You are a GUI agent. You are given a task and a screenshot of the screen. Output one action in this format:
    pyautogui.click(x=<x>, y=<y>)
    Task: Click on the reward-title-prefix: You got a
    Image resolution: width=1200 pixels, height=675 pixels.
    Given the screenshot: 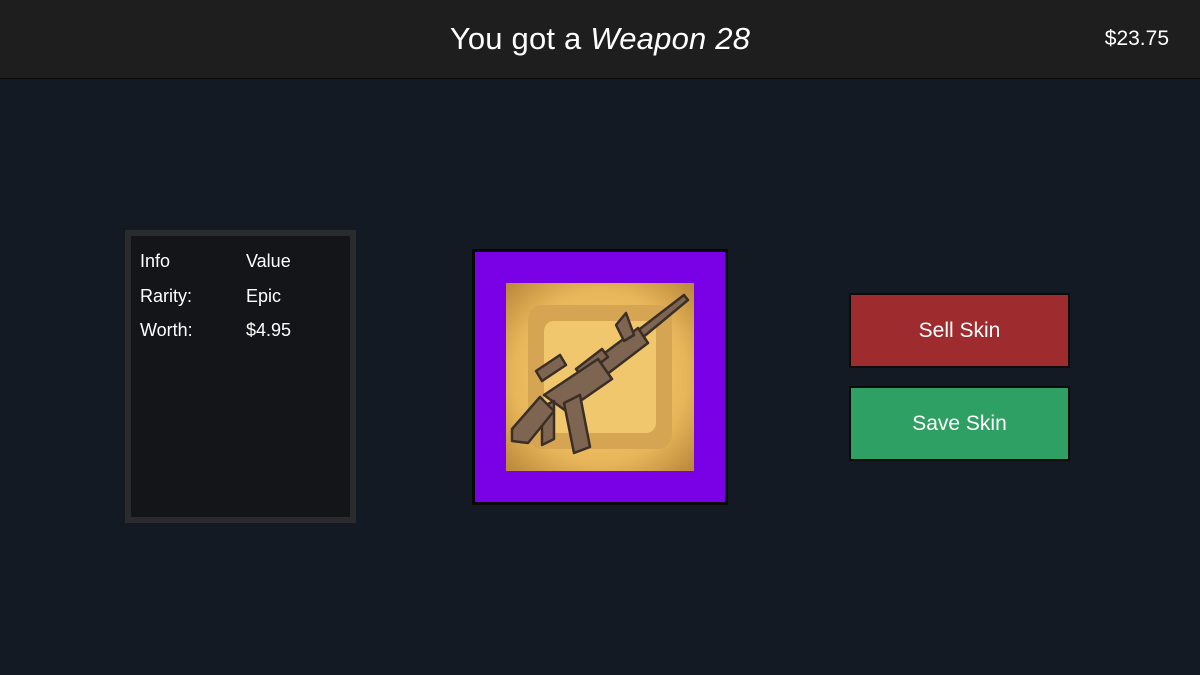 What is the action you would take?
    pyautogui.click(x=515, y=38)
    